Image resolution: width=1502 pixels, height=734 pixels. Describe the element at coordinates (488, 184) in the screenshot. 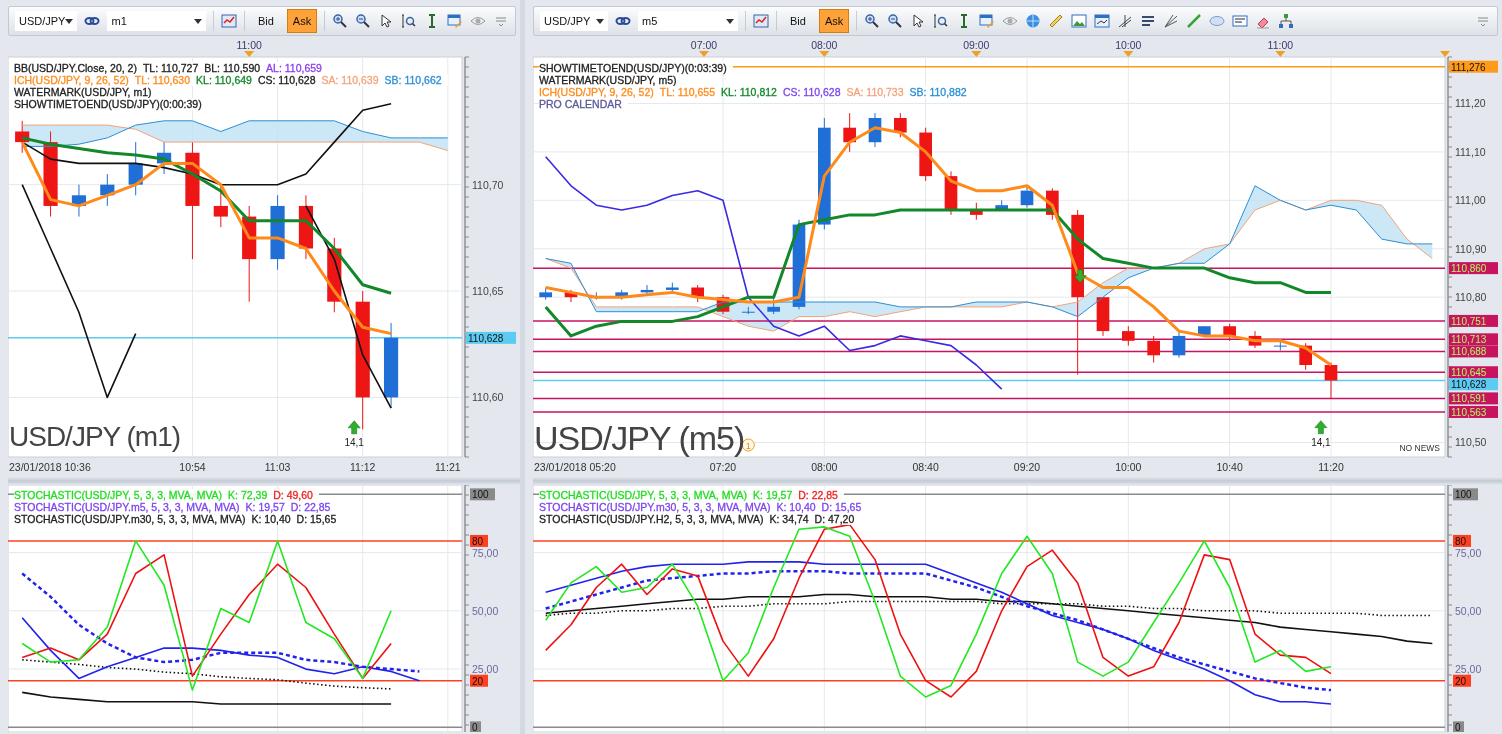

I see `axis-label: 110,70` at that location.